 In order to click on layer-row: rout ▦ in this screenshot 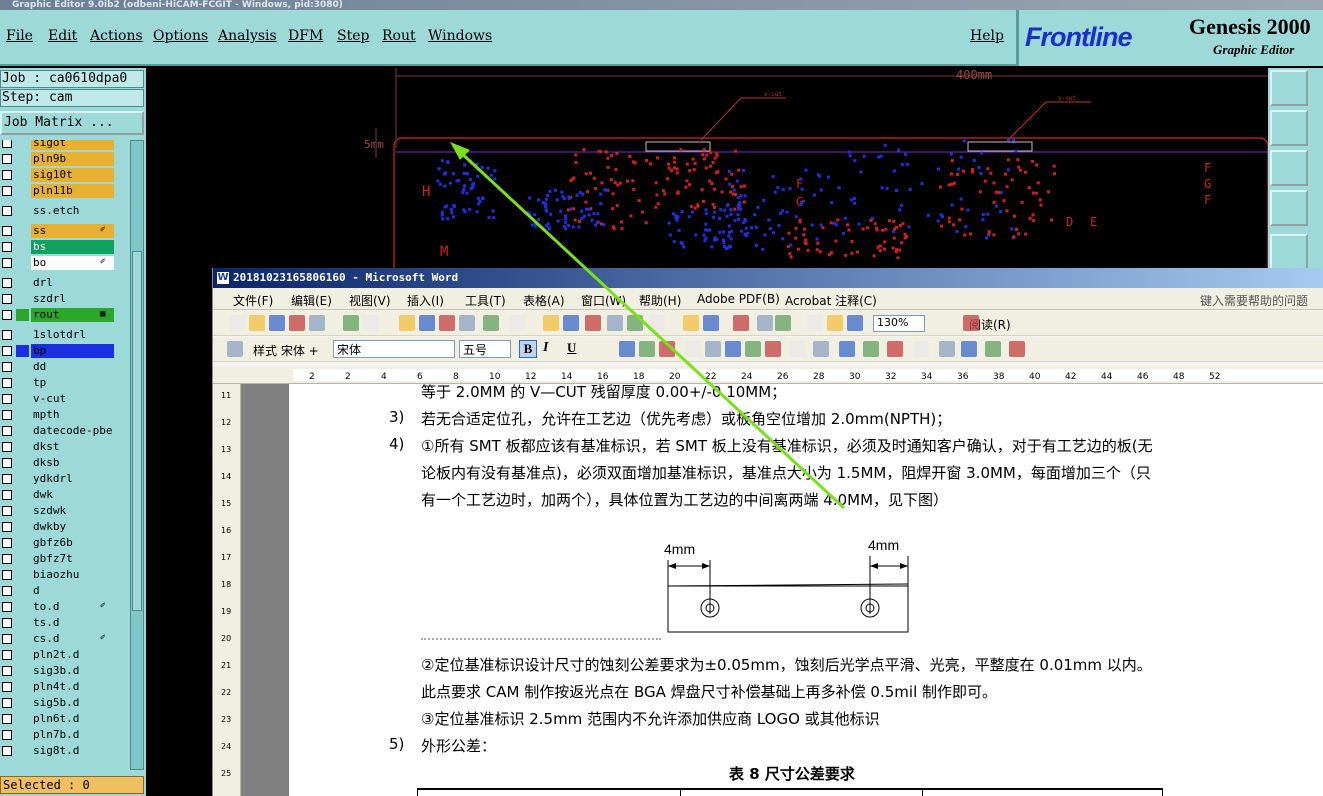, I will do `click(64, 315)`.